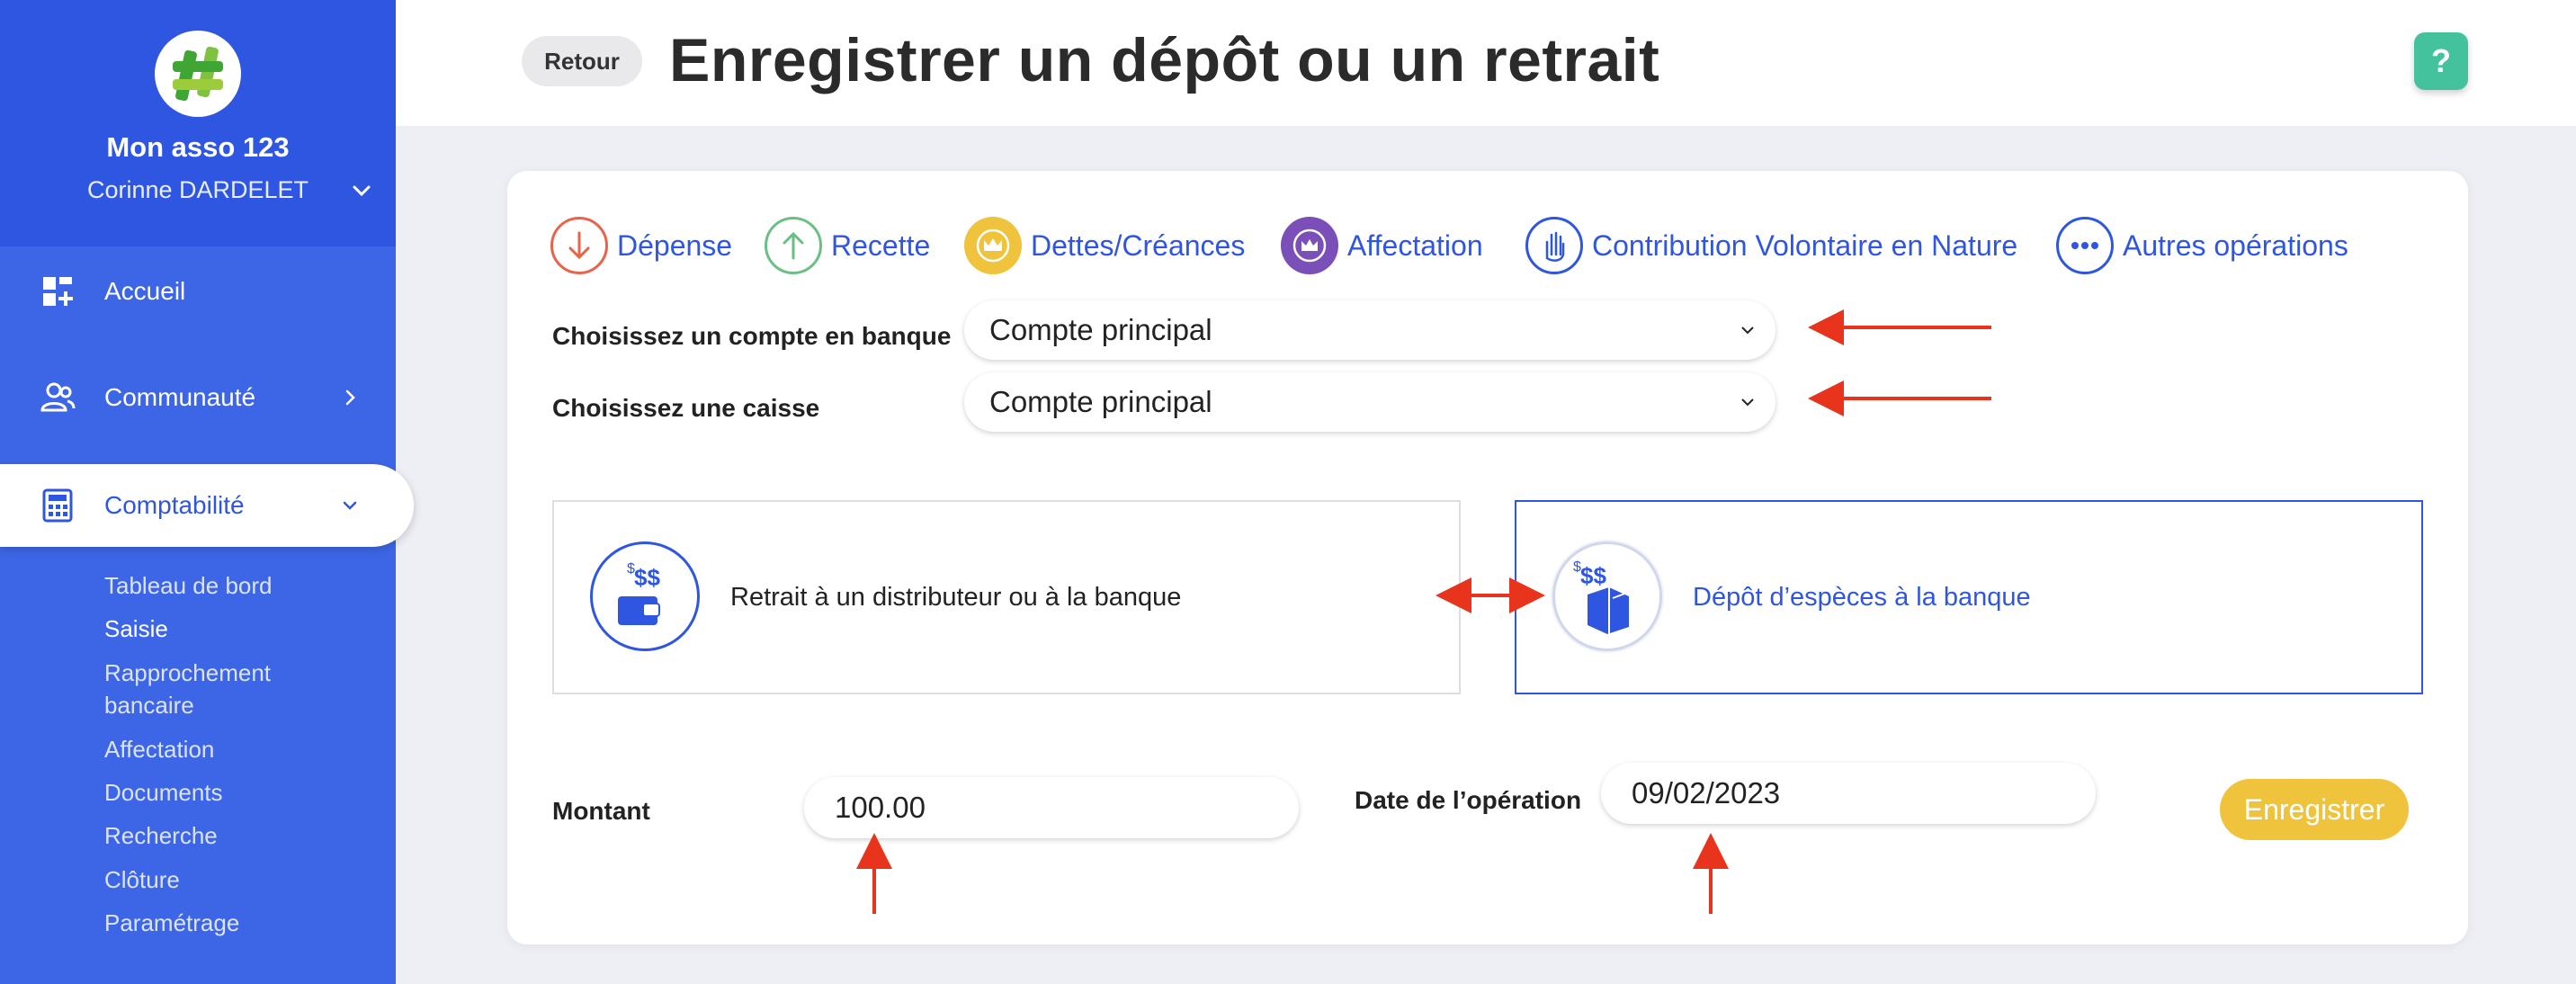  I want to click on op-type-recette: Recette, so click(847, 245).